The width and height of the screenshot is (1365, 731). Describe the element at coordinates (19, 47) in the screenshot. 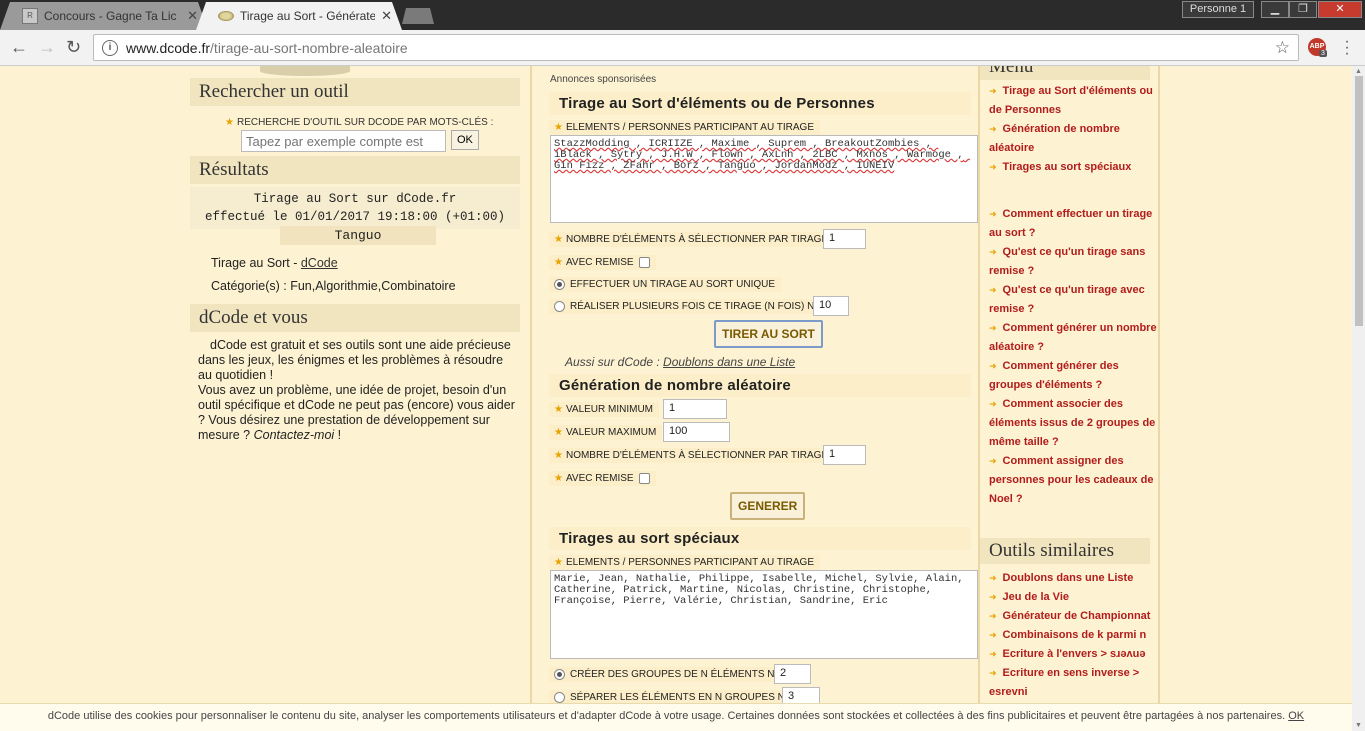

I see `back-arrow-icon: ←` at that location.